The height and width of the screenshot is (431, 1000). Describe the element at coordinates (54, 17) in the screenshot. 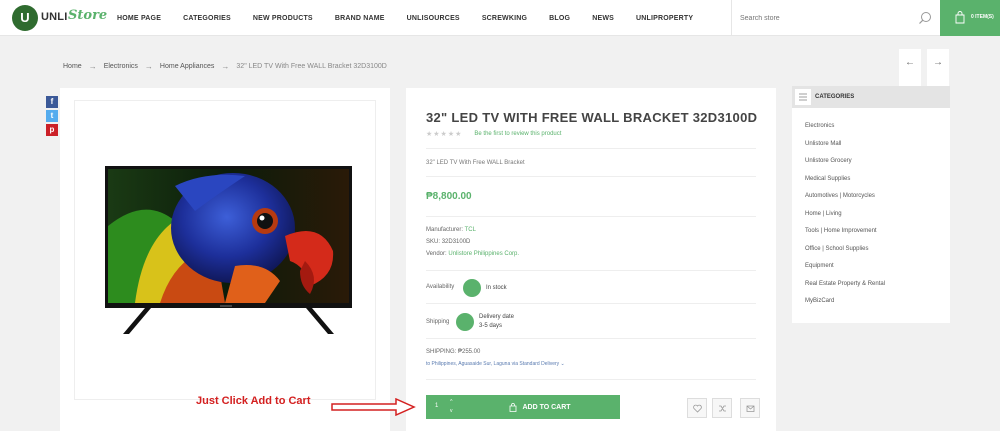

I see `logo-text-unli: UNLI` at that location.